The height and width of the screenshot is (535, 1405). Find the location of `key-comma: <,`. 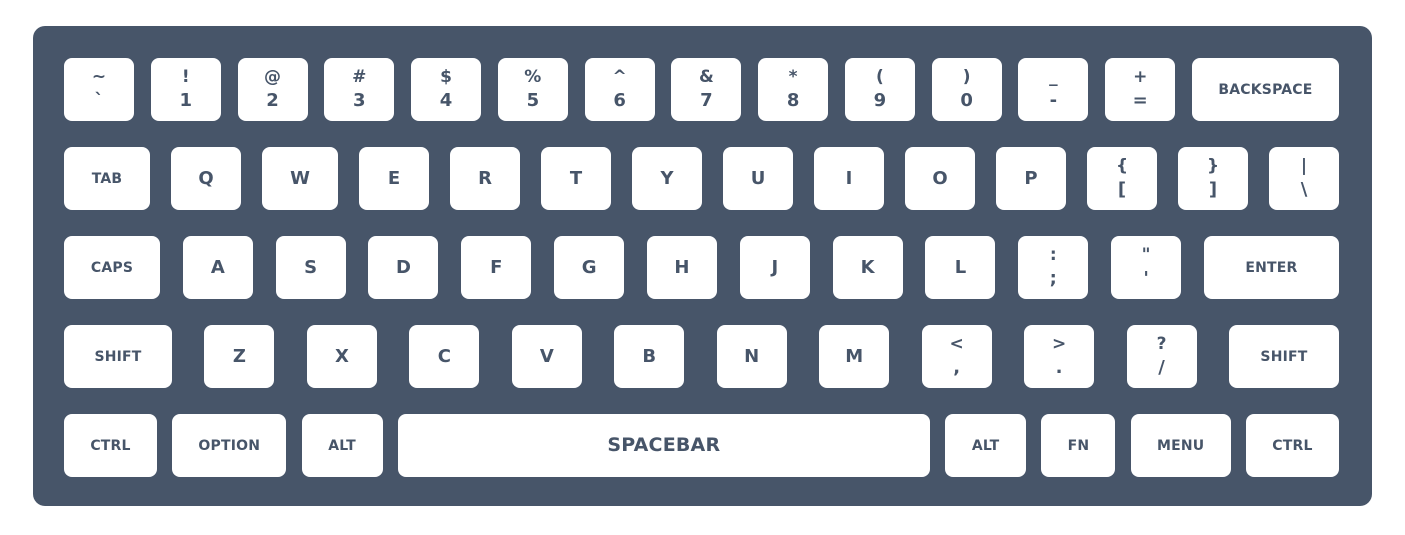

key-comma: <, is located at coordinates (956, 356).